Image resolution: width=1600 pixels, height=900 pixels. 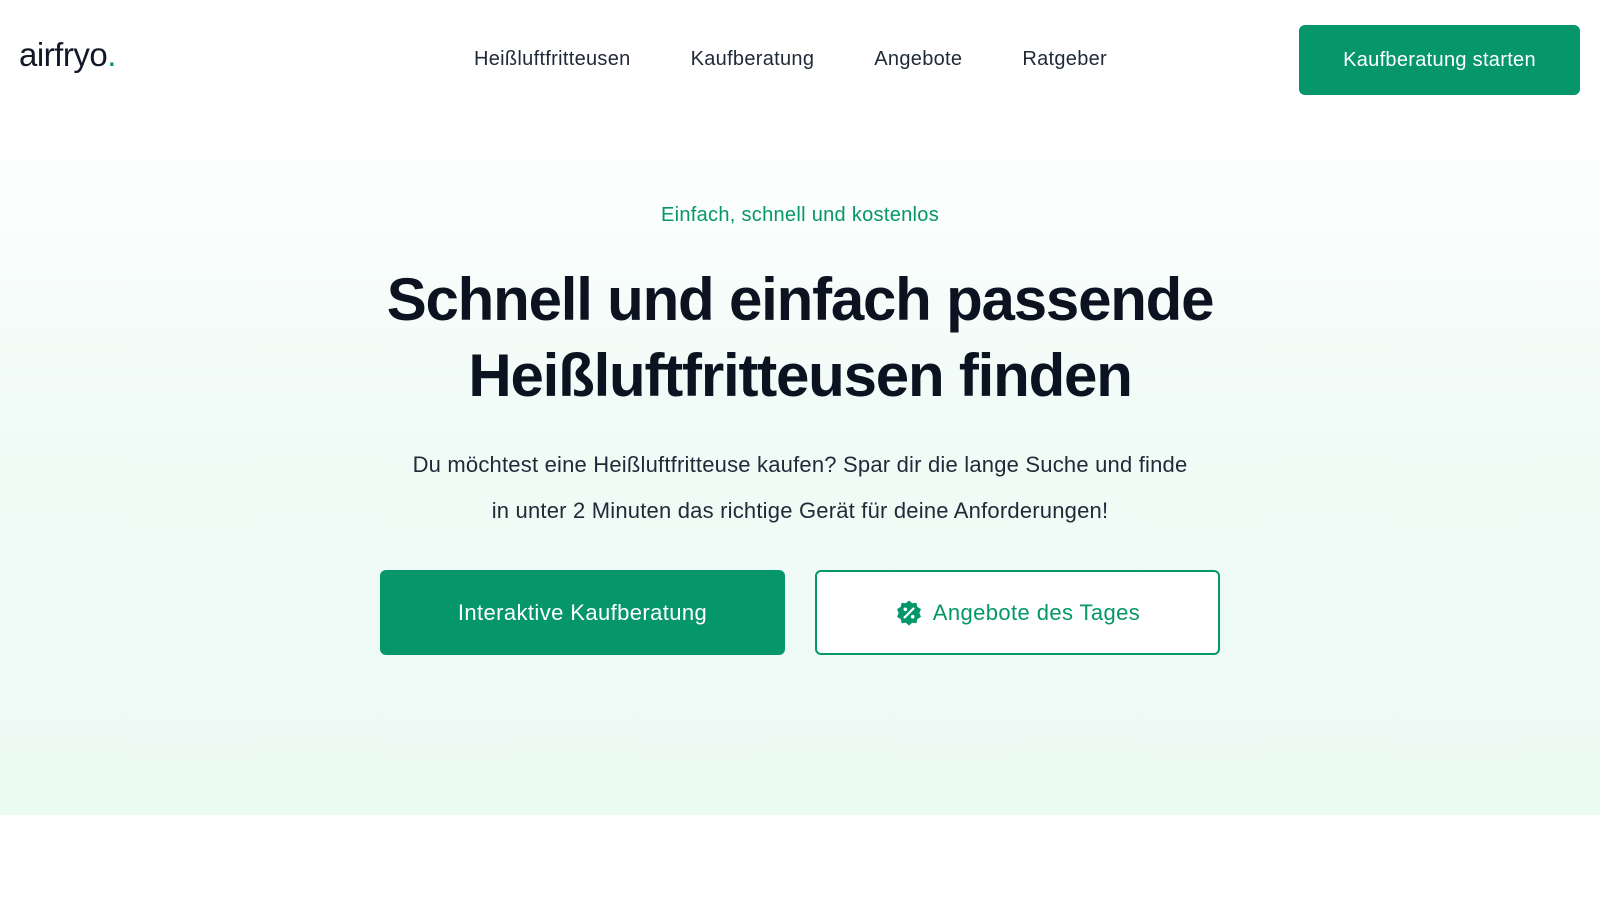 I want to click on start-buying-guide-button: Kaufberatung starten, so click(x=1439, y=60).